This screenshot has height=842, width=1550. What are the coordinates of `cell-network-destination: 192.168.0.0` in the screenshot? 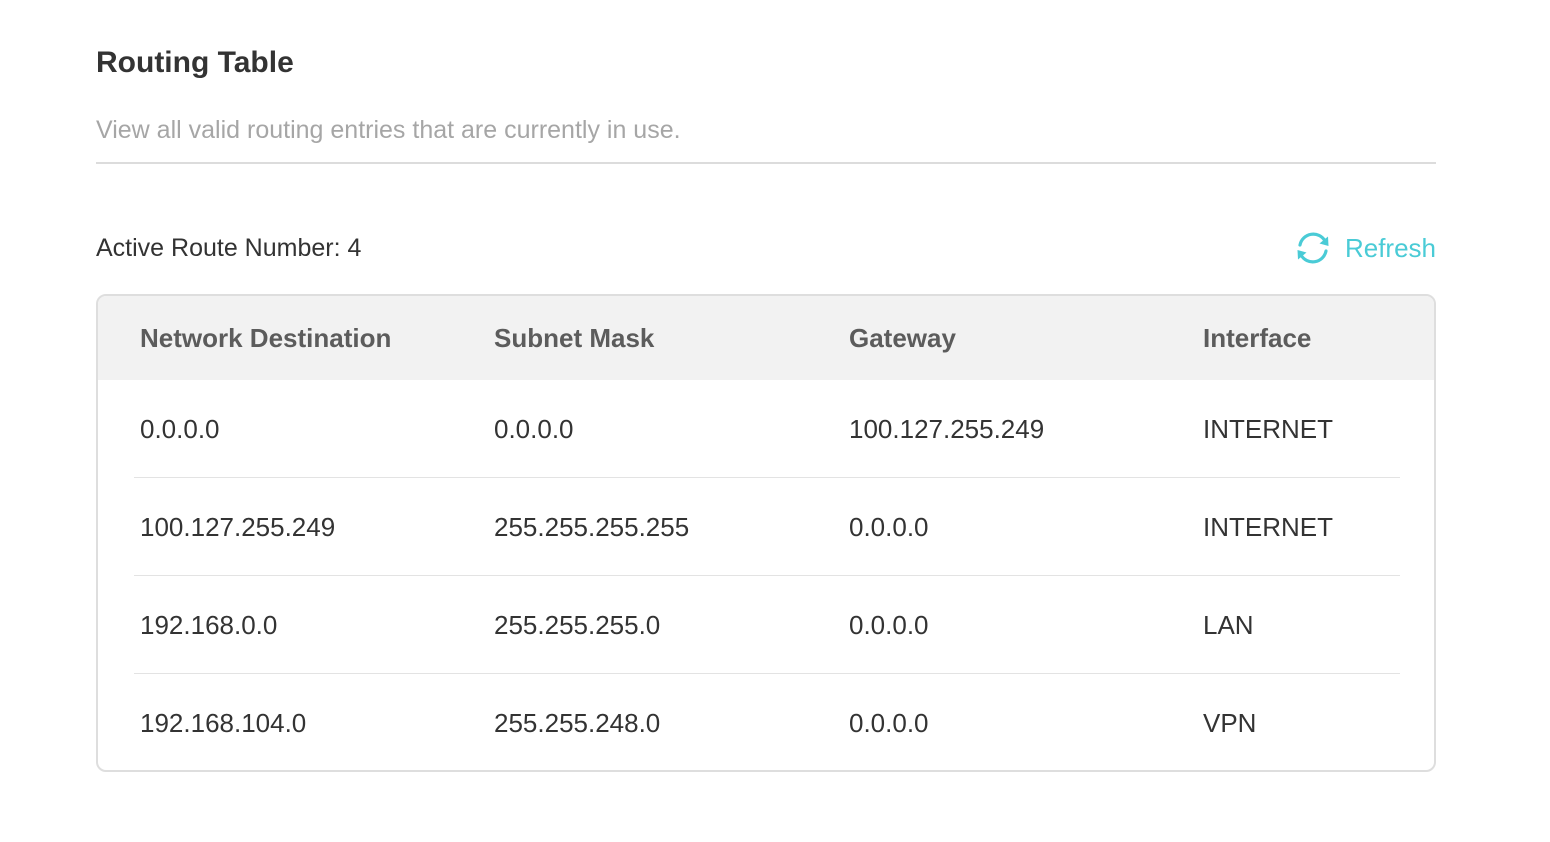 It's located at (209, 625).